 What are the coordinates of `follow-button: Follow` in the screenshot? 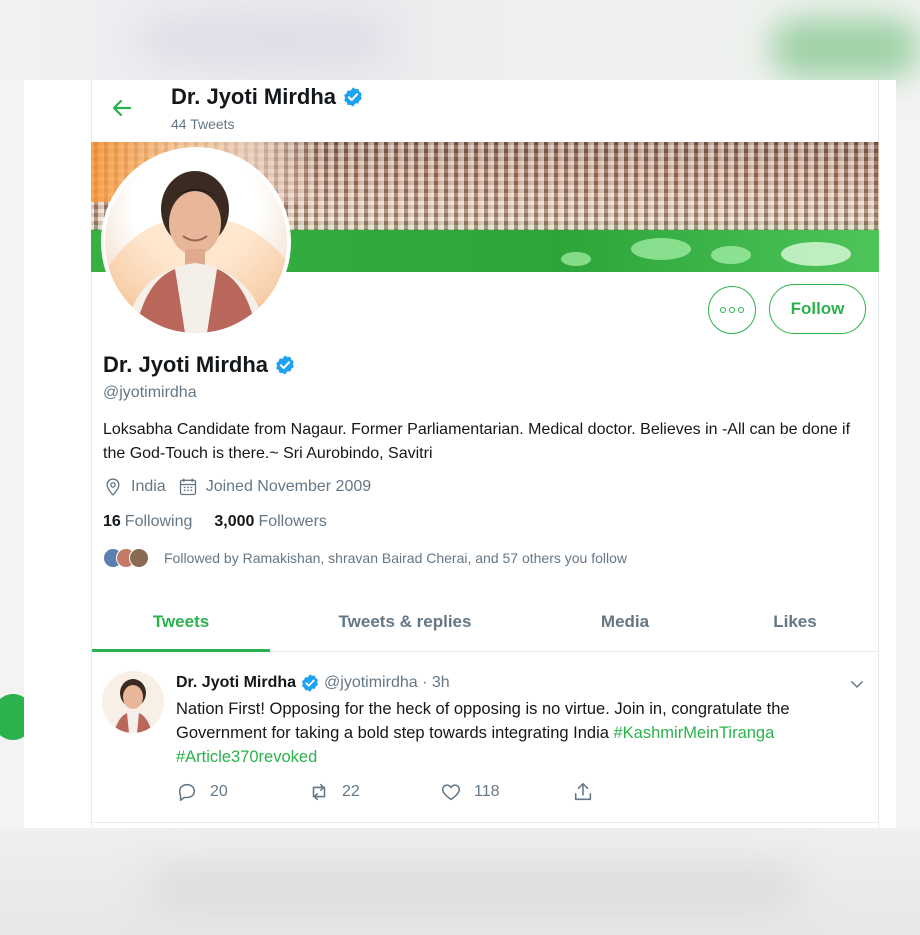 It's located at (817, 309).